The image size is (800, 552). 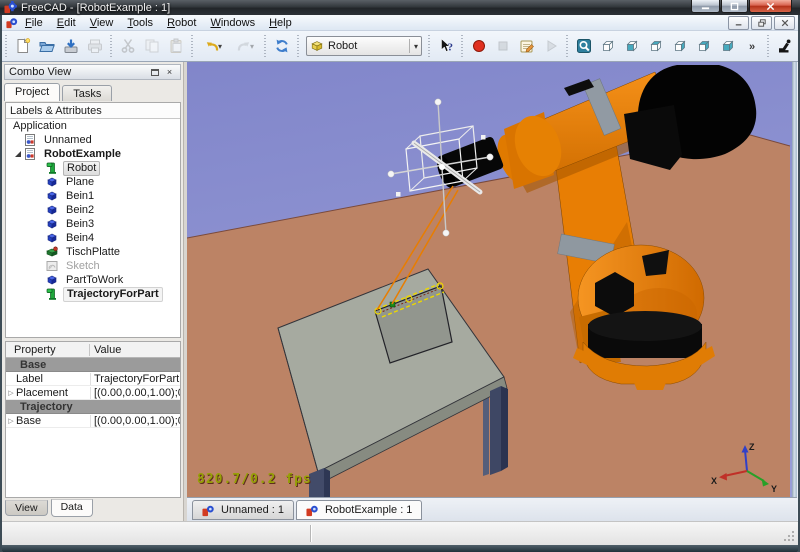 I want to click on view-fit-all-button, so click(x=584, y=46).